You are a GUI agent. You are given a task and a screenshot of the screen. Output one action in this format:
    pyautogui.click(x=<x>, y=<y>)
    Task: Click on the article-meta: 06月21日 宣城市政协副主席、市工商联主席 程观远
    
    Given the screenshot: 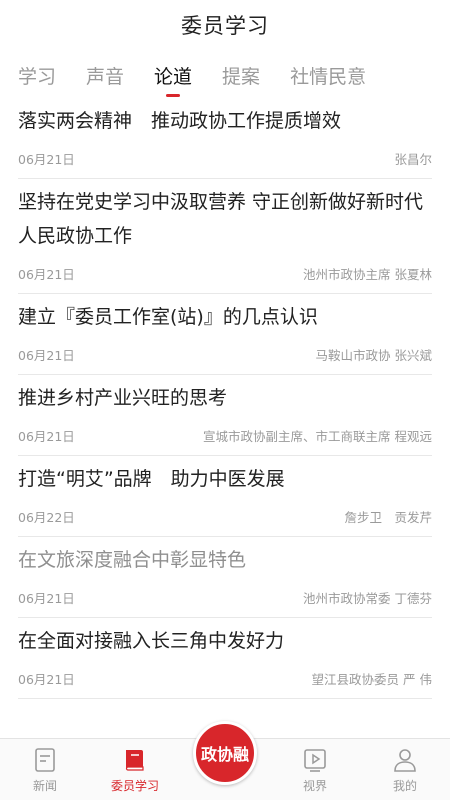 What is the action you would take?
    pyautogui.click(x=225, y=435)
    